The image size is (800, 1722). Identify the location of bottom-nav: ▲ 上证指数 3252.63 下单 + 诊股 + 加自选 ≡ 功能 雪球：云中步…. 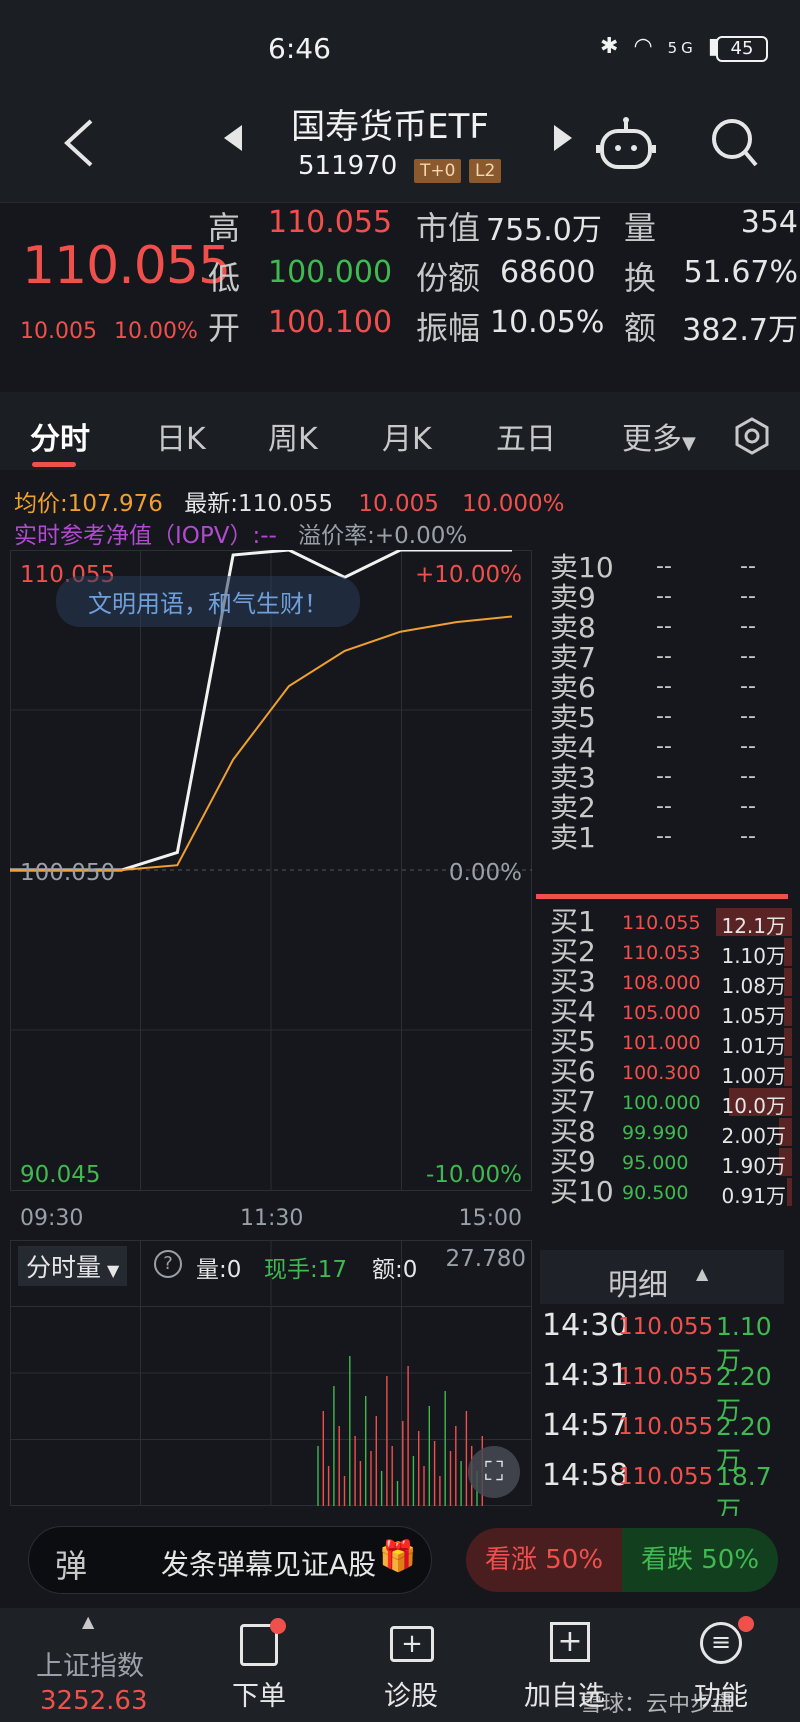
(400, 1665).